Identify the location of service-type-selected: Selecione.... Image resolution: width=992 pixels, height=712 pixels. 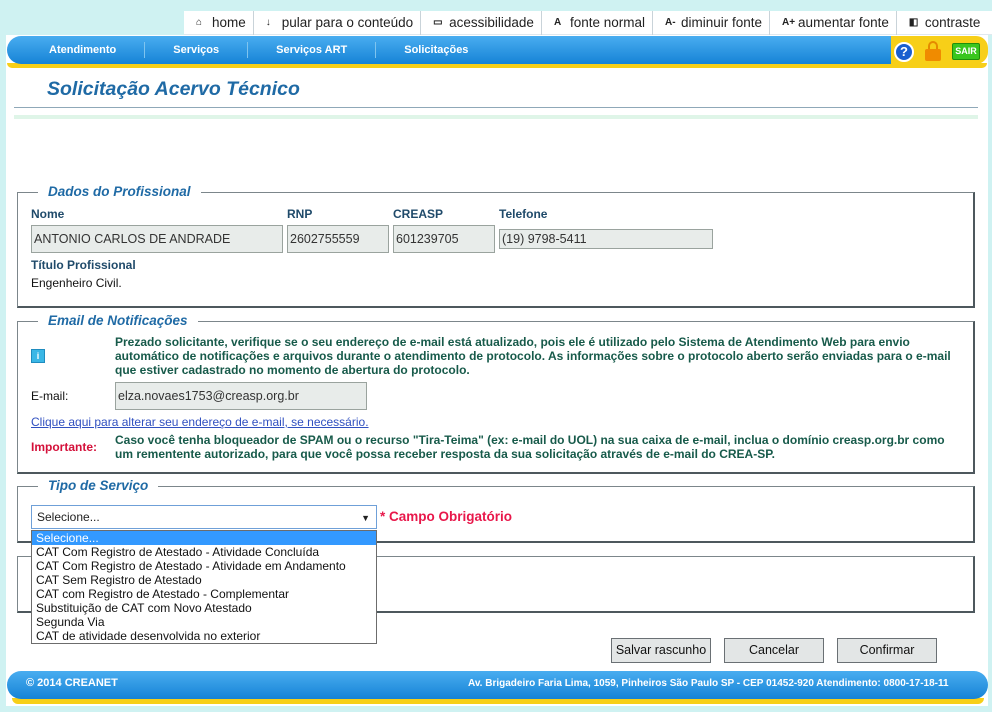
(68, 517).